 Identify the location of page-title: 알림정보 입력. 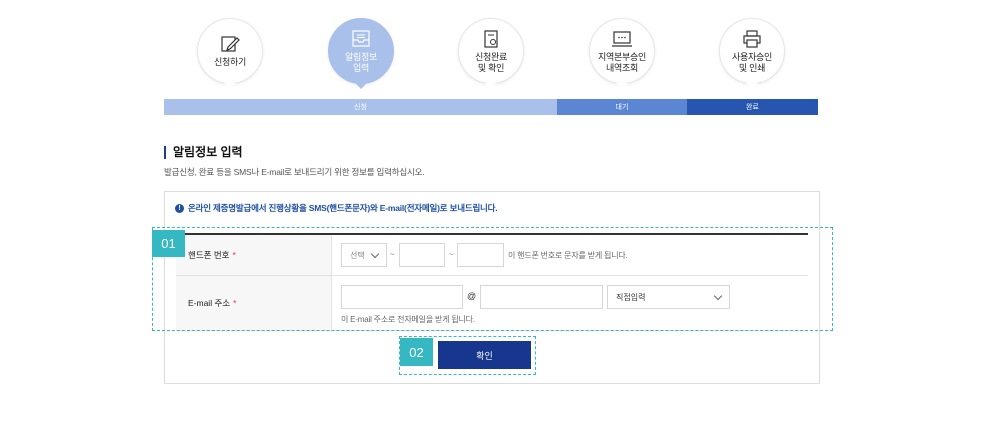
(203, 152).